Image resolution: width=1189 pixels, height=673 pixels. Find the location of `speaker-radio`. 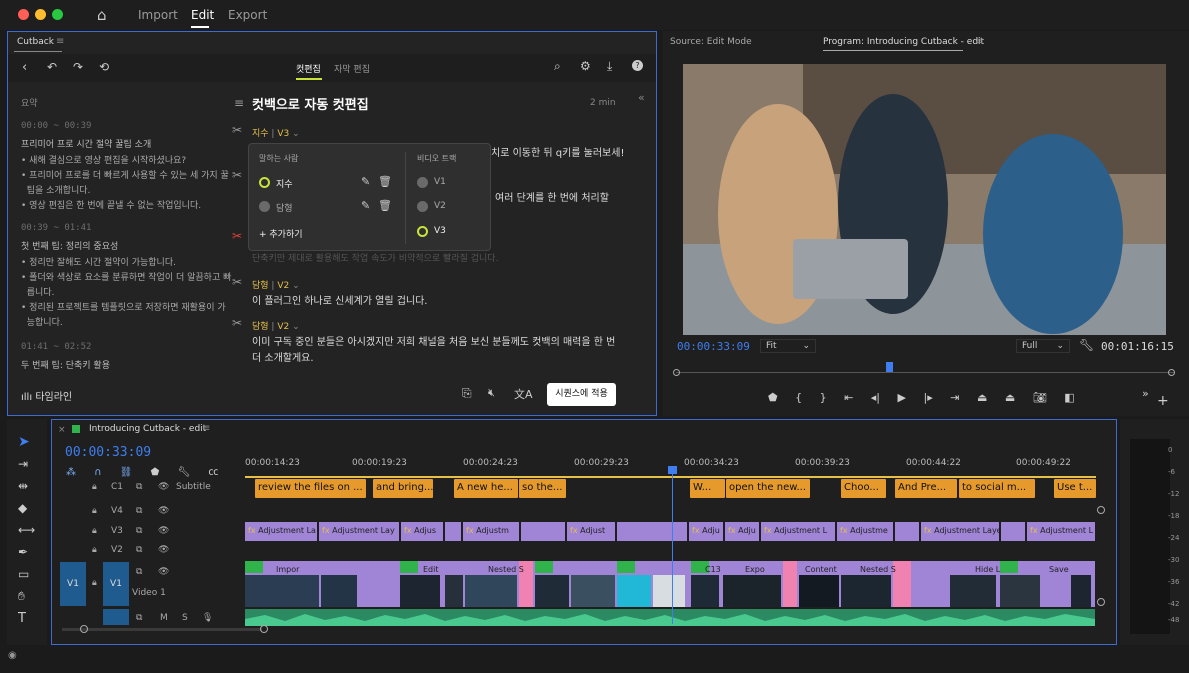

speaker-radio is located at coordinates (264, 206).